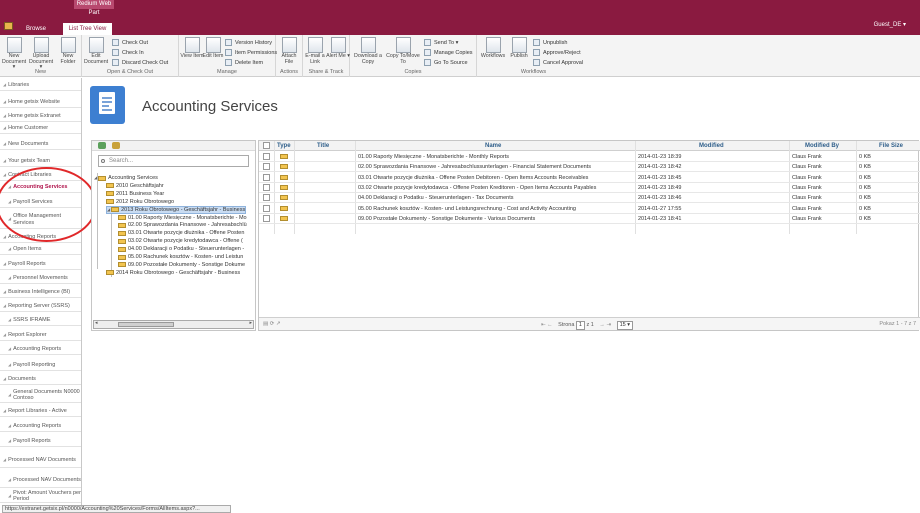 The image size is (920, 513). Describe the element at coordinates (315, 51) in the screenshot. I see `email-link-button: E-mail a Link` at that location.